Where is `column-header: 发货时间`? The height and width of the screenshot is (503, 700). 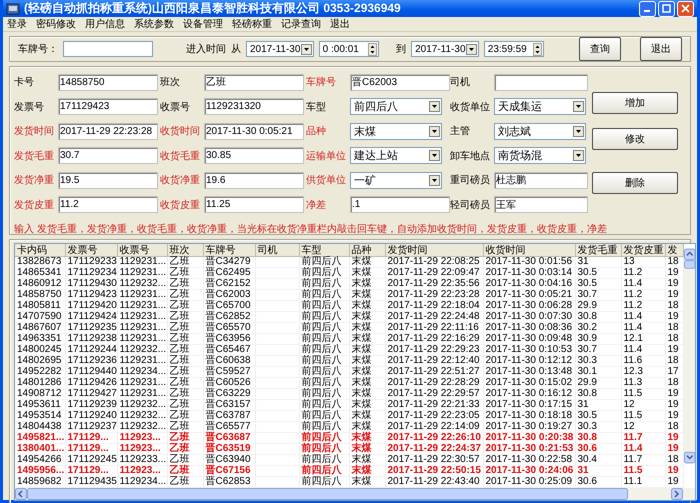
column-header: 发货时间 is located at coordinates (434, 250).